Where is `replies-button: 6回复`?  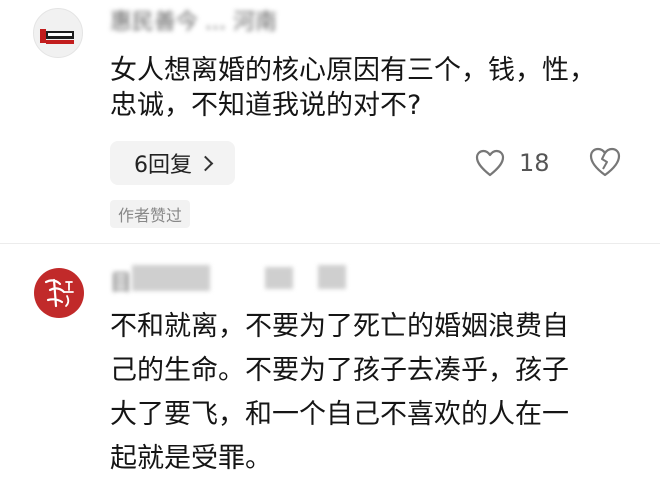 replies-button: 6回复 is located at coordinates (172, 163).